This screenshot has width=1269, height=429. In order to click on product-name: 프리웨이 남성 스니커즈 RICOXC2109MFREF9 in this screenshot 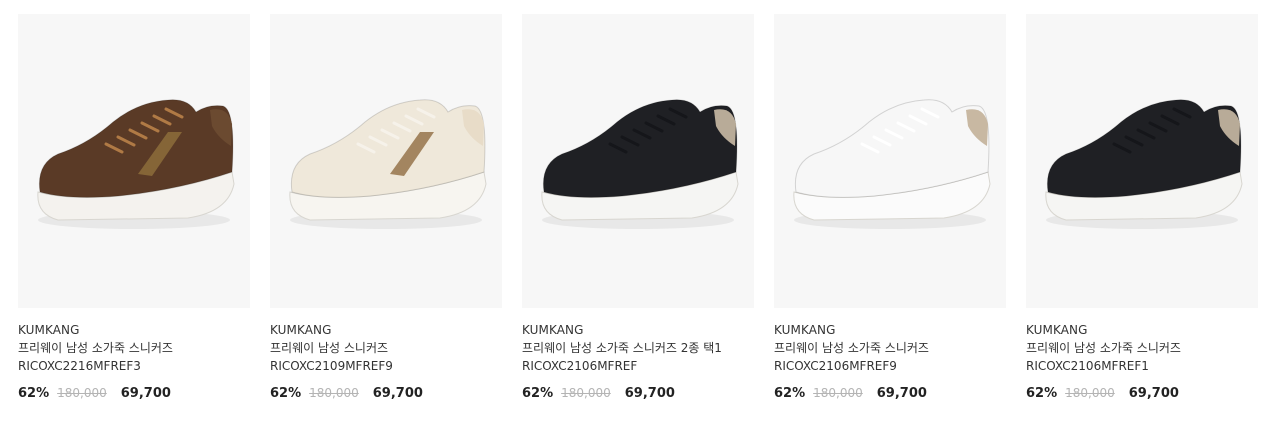, I will do `click(386, 357)`.